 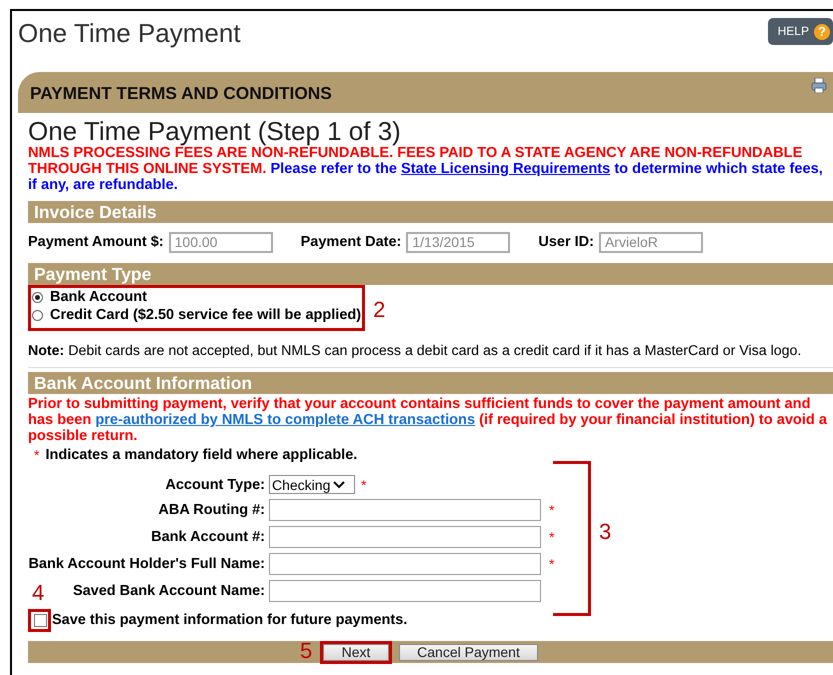 What do you see at coordinates (605, 532) in the screenshot?
I see `callout-number: 3` at bounding box center [605, 532].